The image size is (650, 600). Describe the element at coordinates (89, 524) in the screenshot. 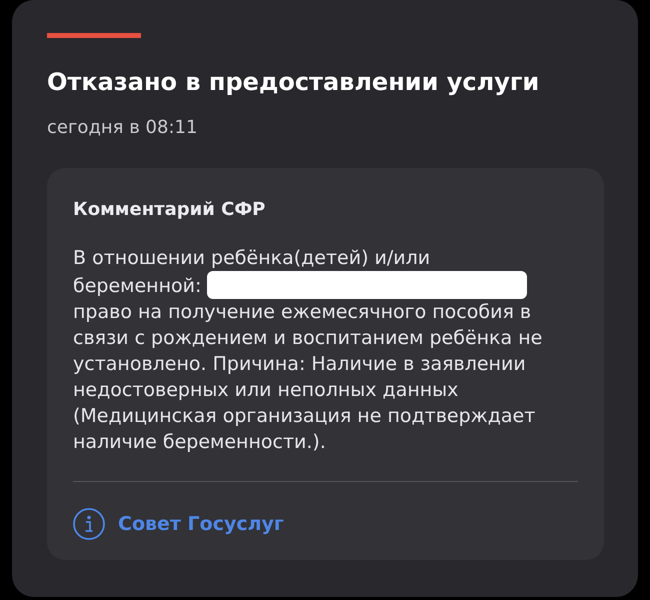

I see `info-icon` at that location.